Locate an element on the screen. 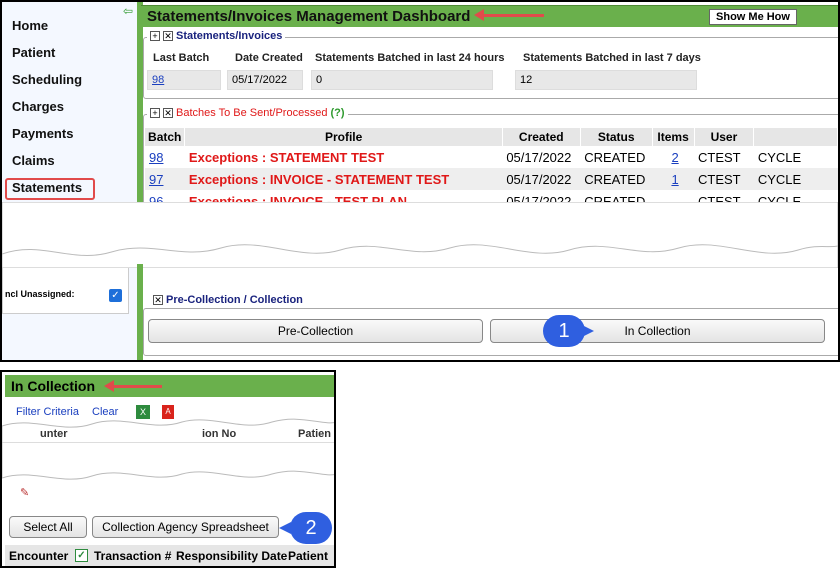  col-batch: Batch is located at coordinates (165, 137).